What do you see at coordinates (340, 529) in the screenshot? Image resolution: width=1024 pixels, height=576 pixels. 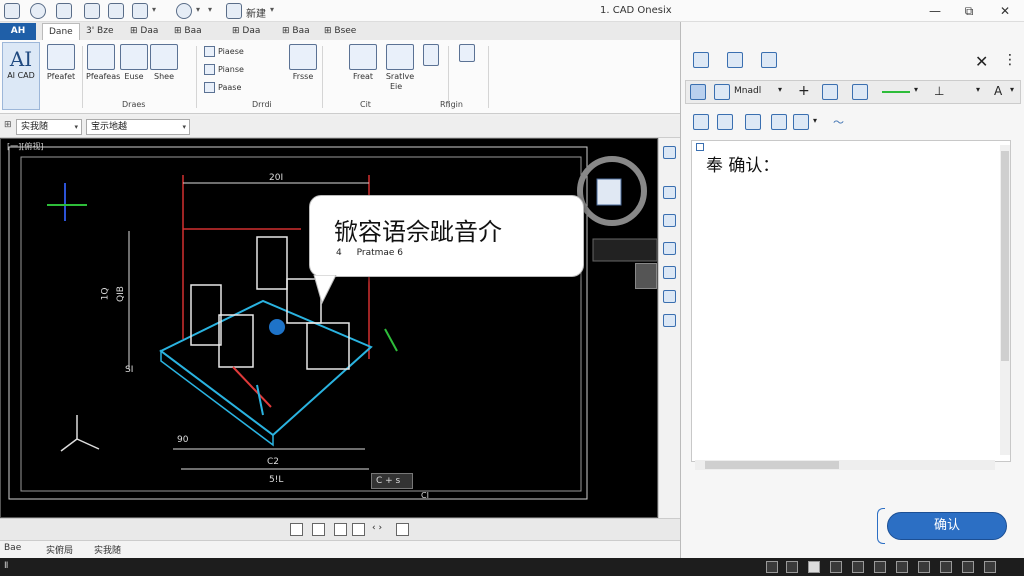 I see `grid-icon` at bounding box center [340, 529].